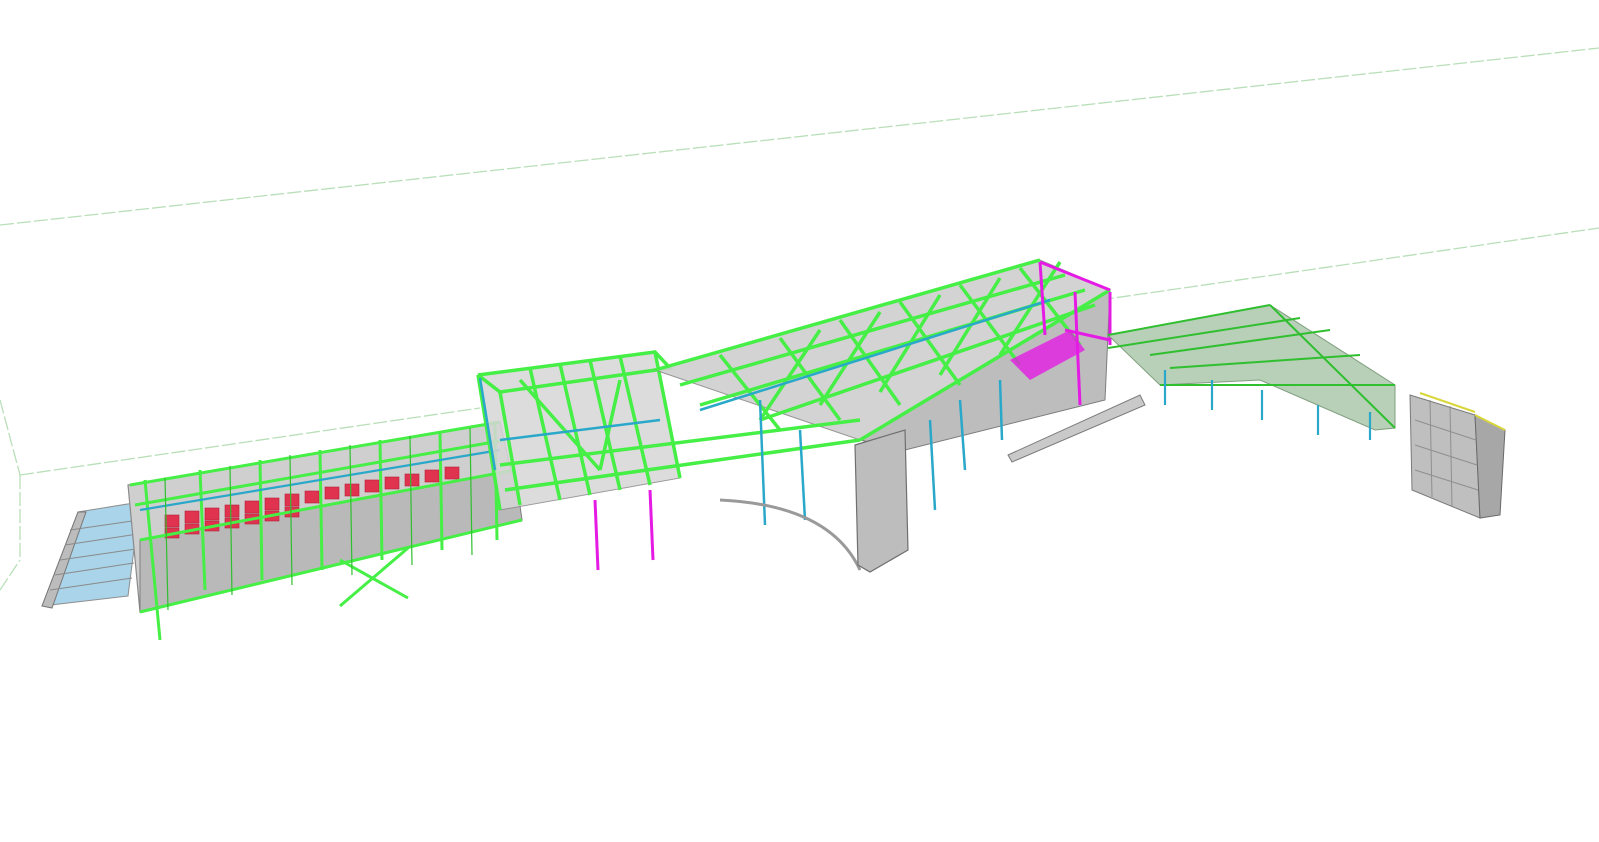 The image size is (1599, 842). I want to click on west-stand-building, so click(325, 530).